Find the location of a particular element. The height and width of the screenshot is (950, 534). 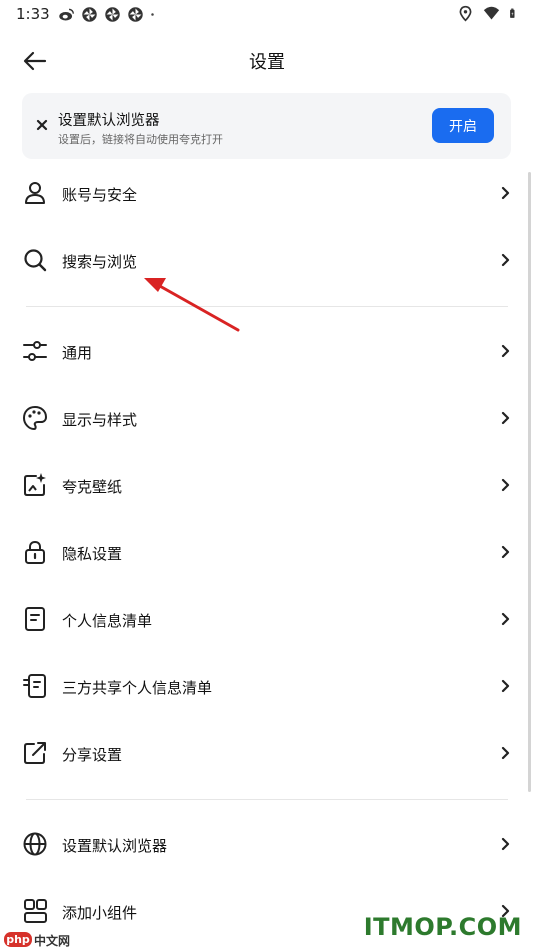

settings-item-privacy: 隐私设置 is located at coordinates (267, 552).